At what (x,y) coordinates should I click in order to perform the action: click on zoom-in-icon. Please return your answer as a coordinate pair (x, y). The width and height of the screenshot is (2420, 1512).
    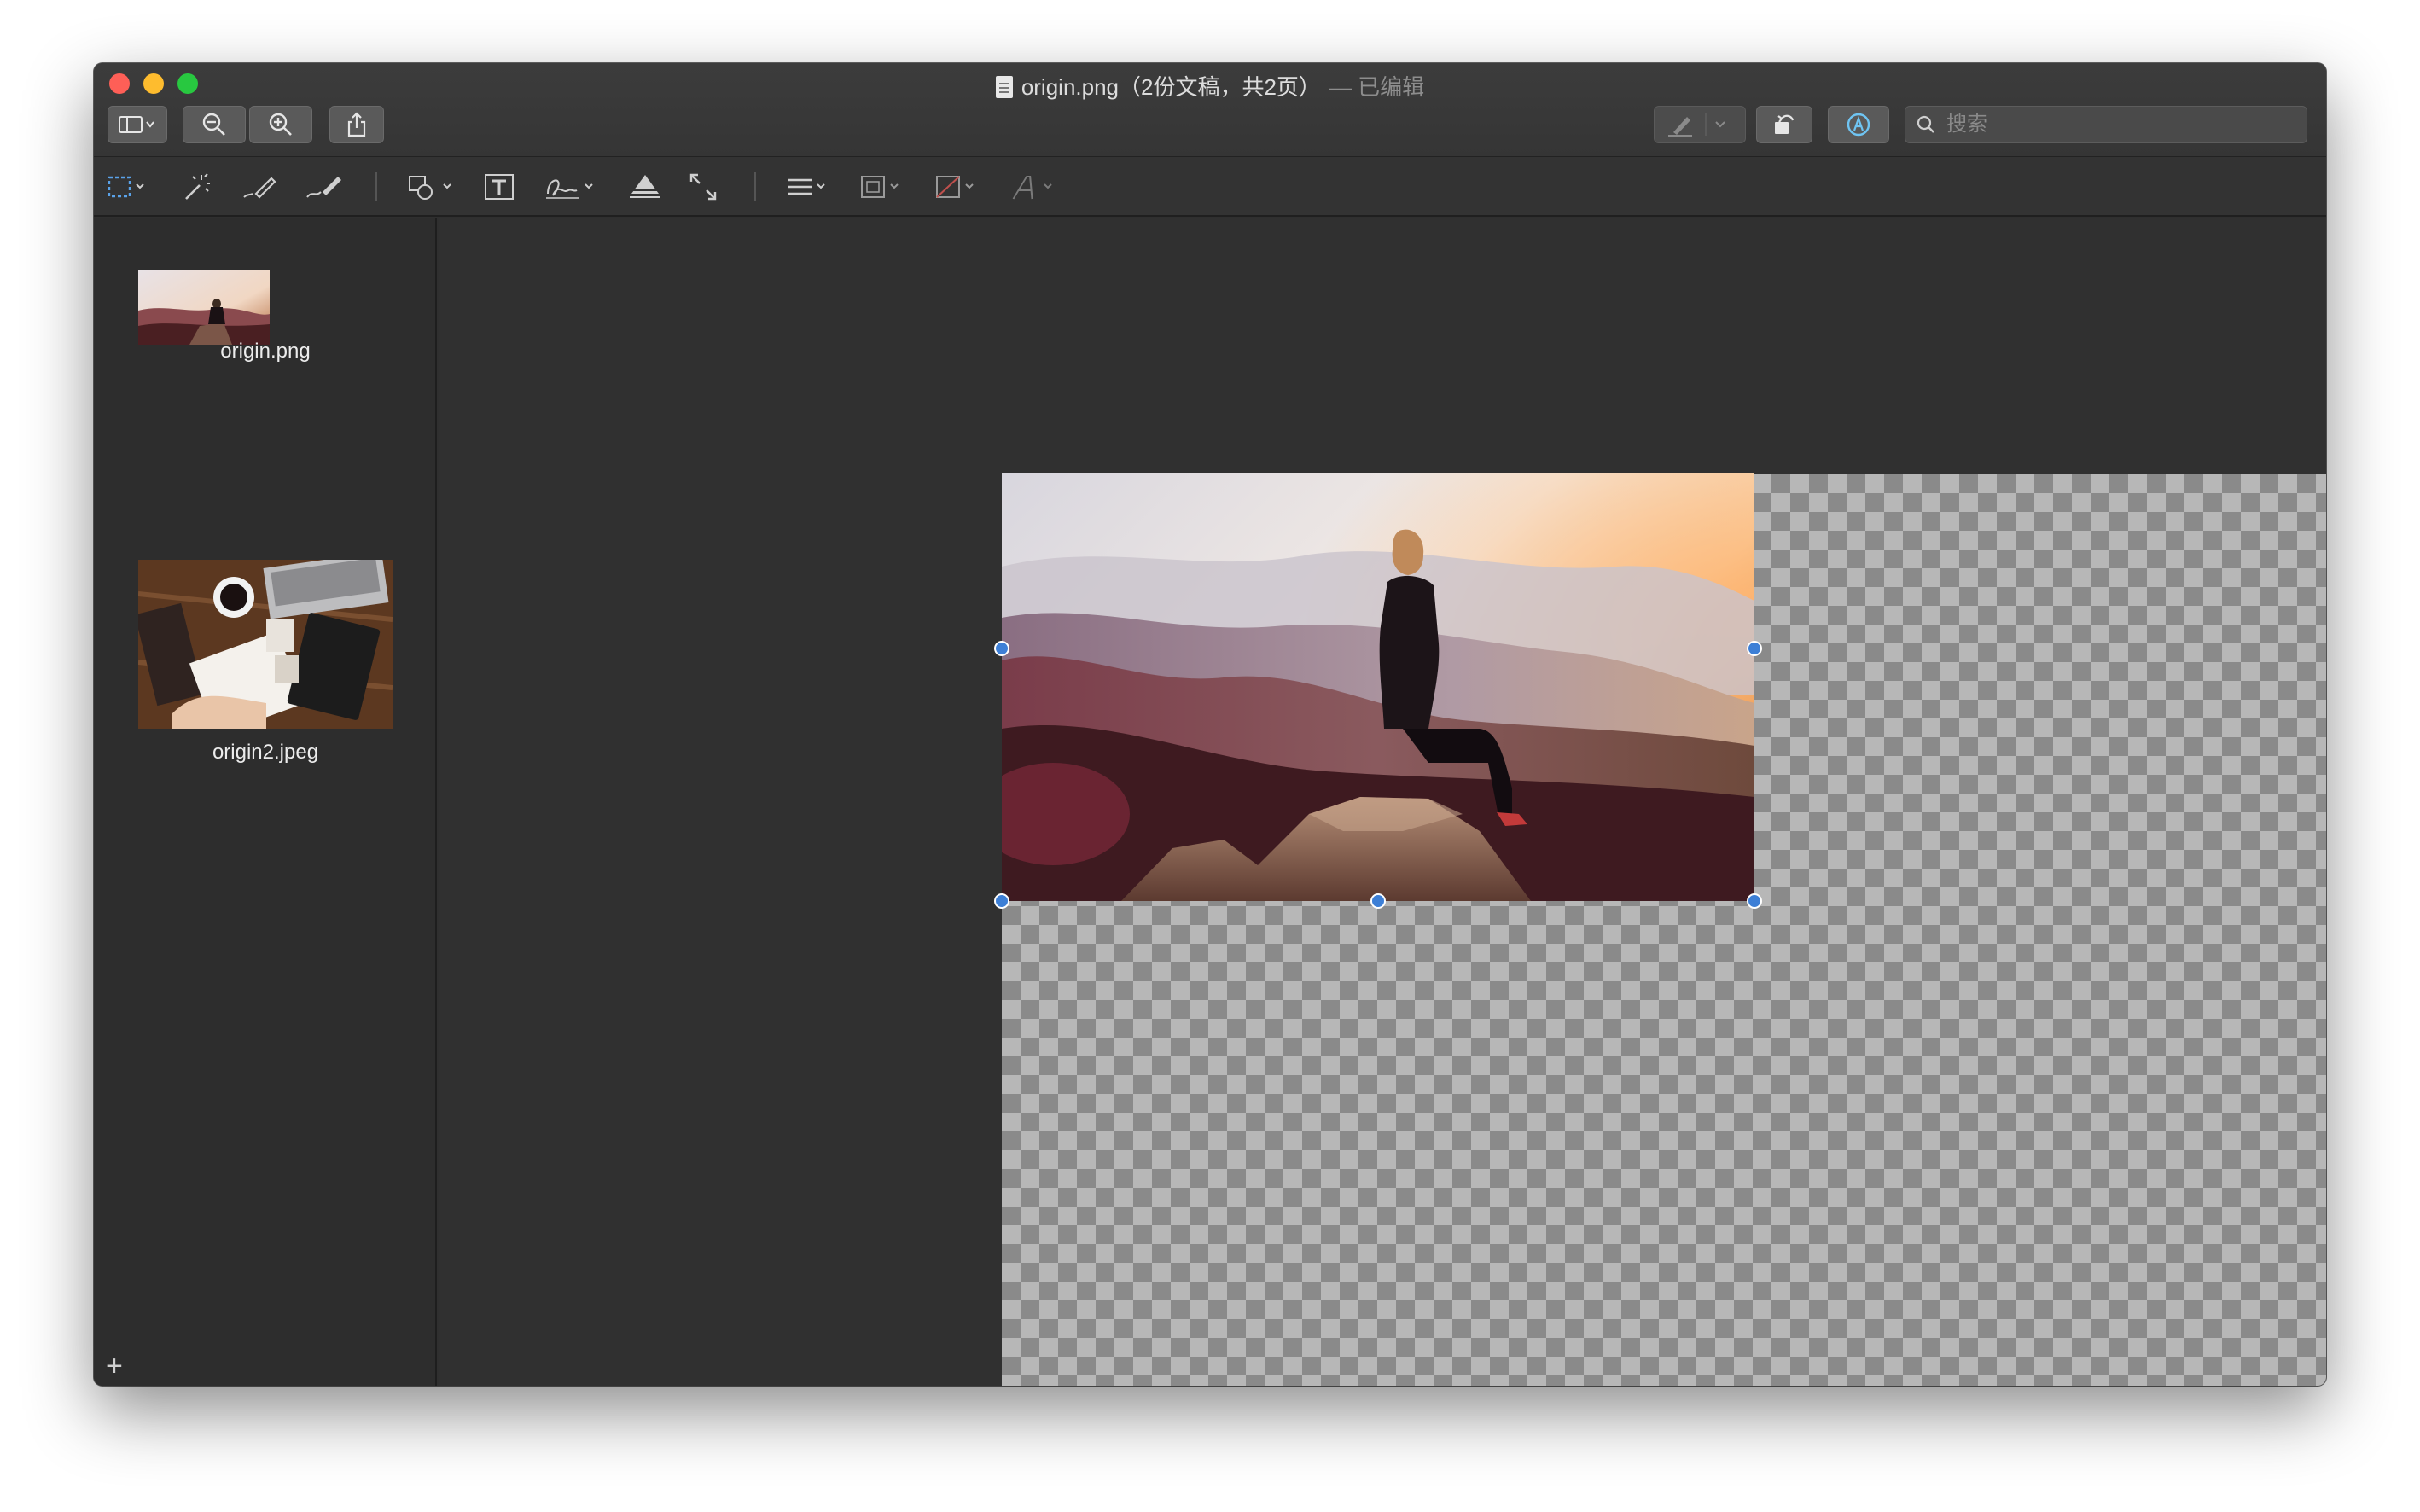
    Looking at the image, I should click on (280, 124).